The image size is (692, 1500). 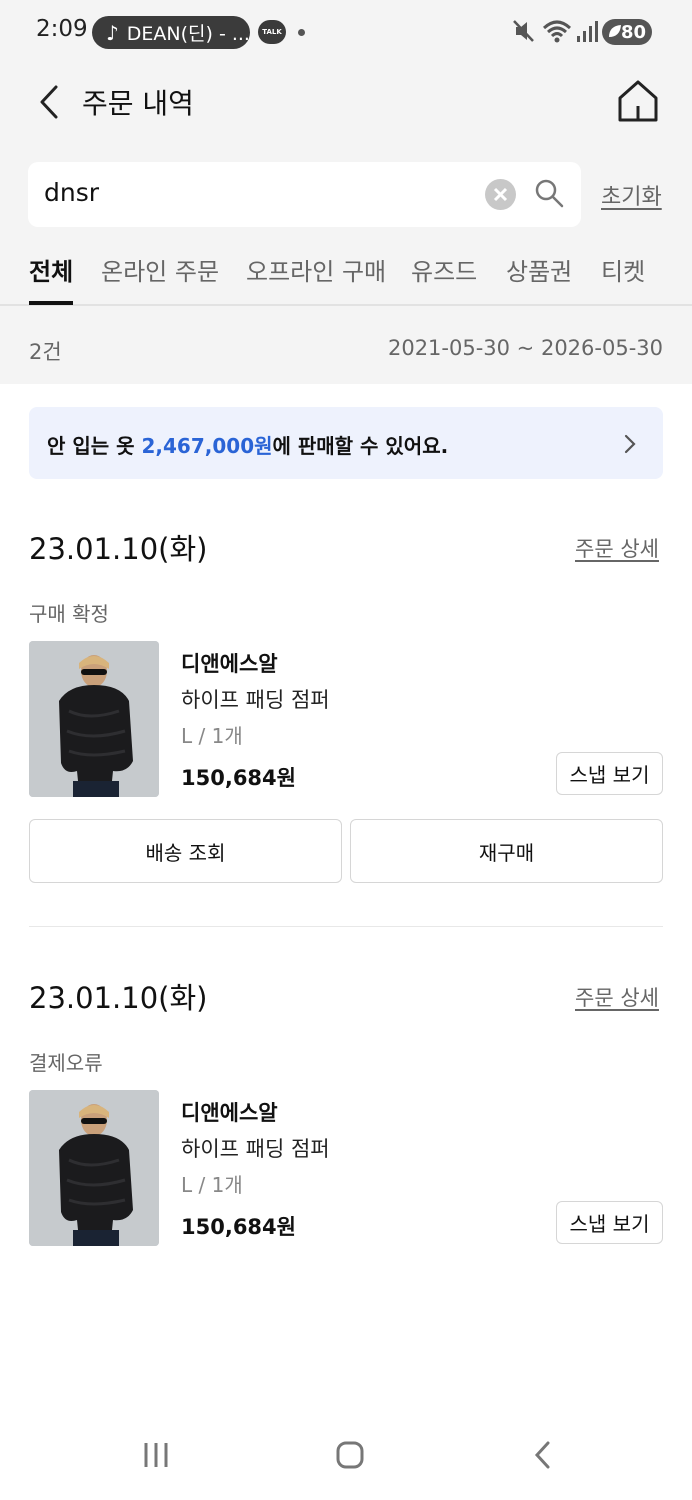 What do you see at coordinates (543, 1455) in the screenshot?
I see `nav-back-icon` at bounding box center [543, 1455].